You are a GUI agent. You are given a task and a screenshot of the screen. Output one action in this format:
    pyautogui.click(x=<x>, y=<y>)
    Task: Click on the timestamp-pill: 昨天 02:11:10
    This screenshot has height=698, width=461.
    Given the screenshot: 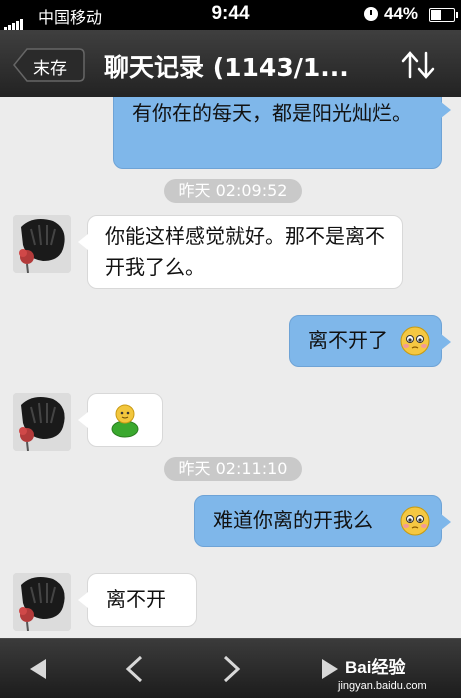 What is the action you would take?
    pyautogui.click(x=233, y=469)
    